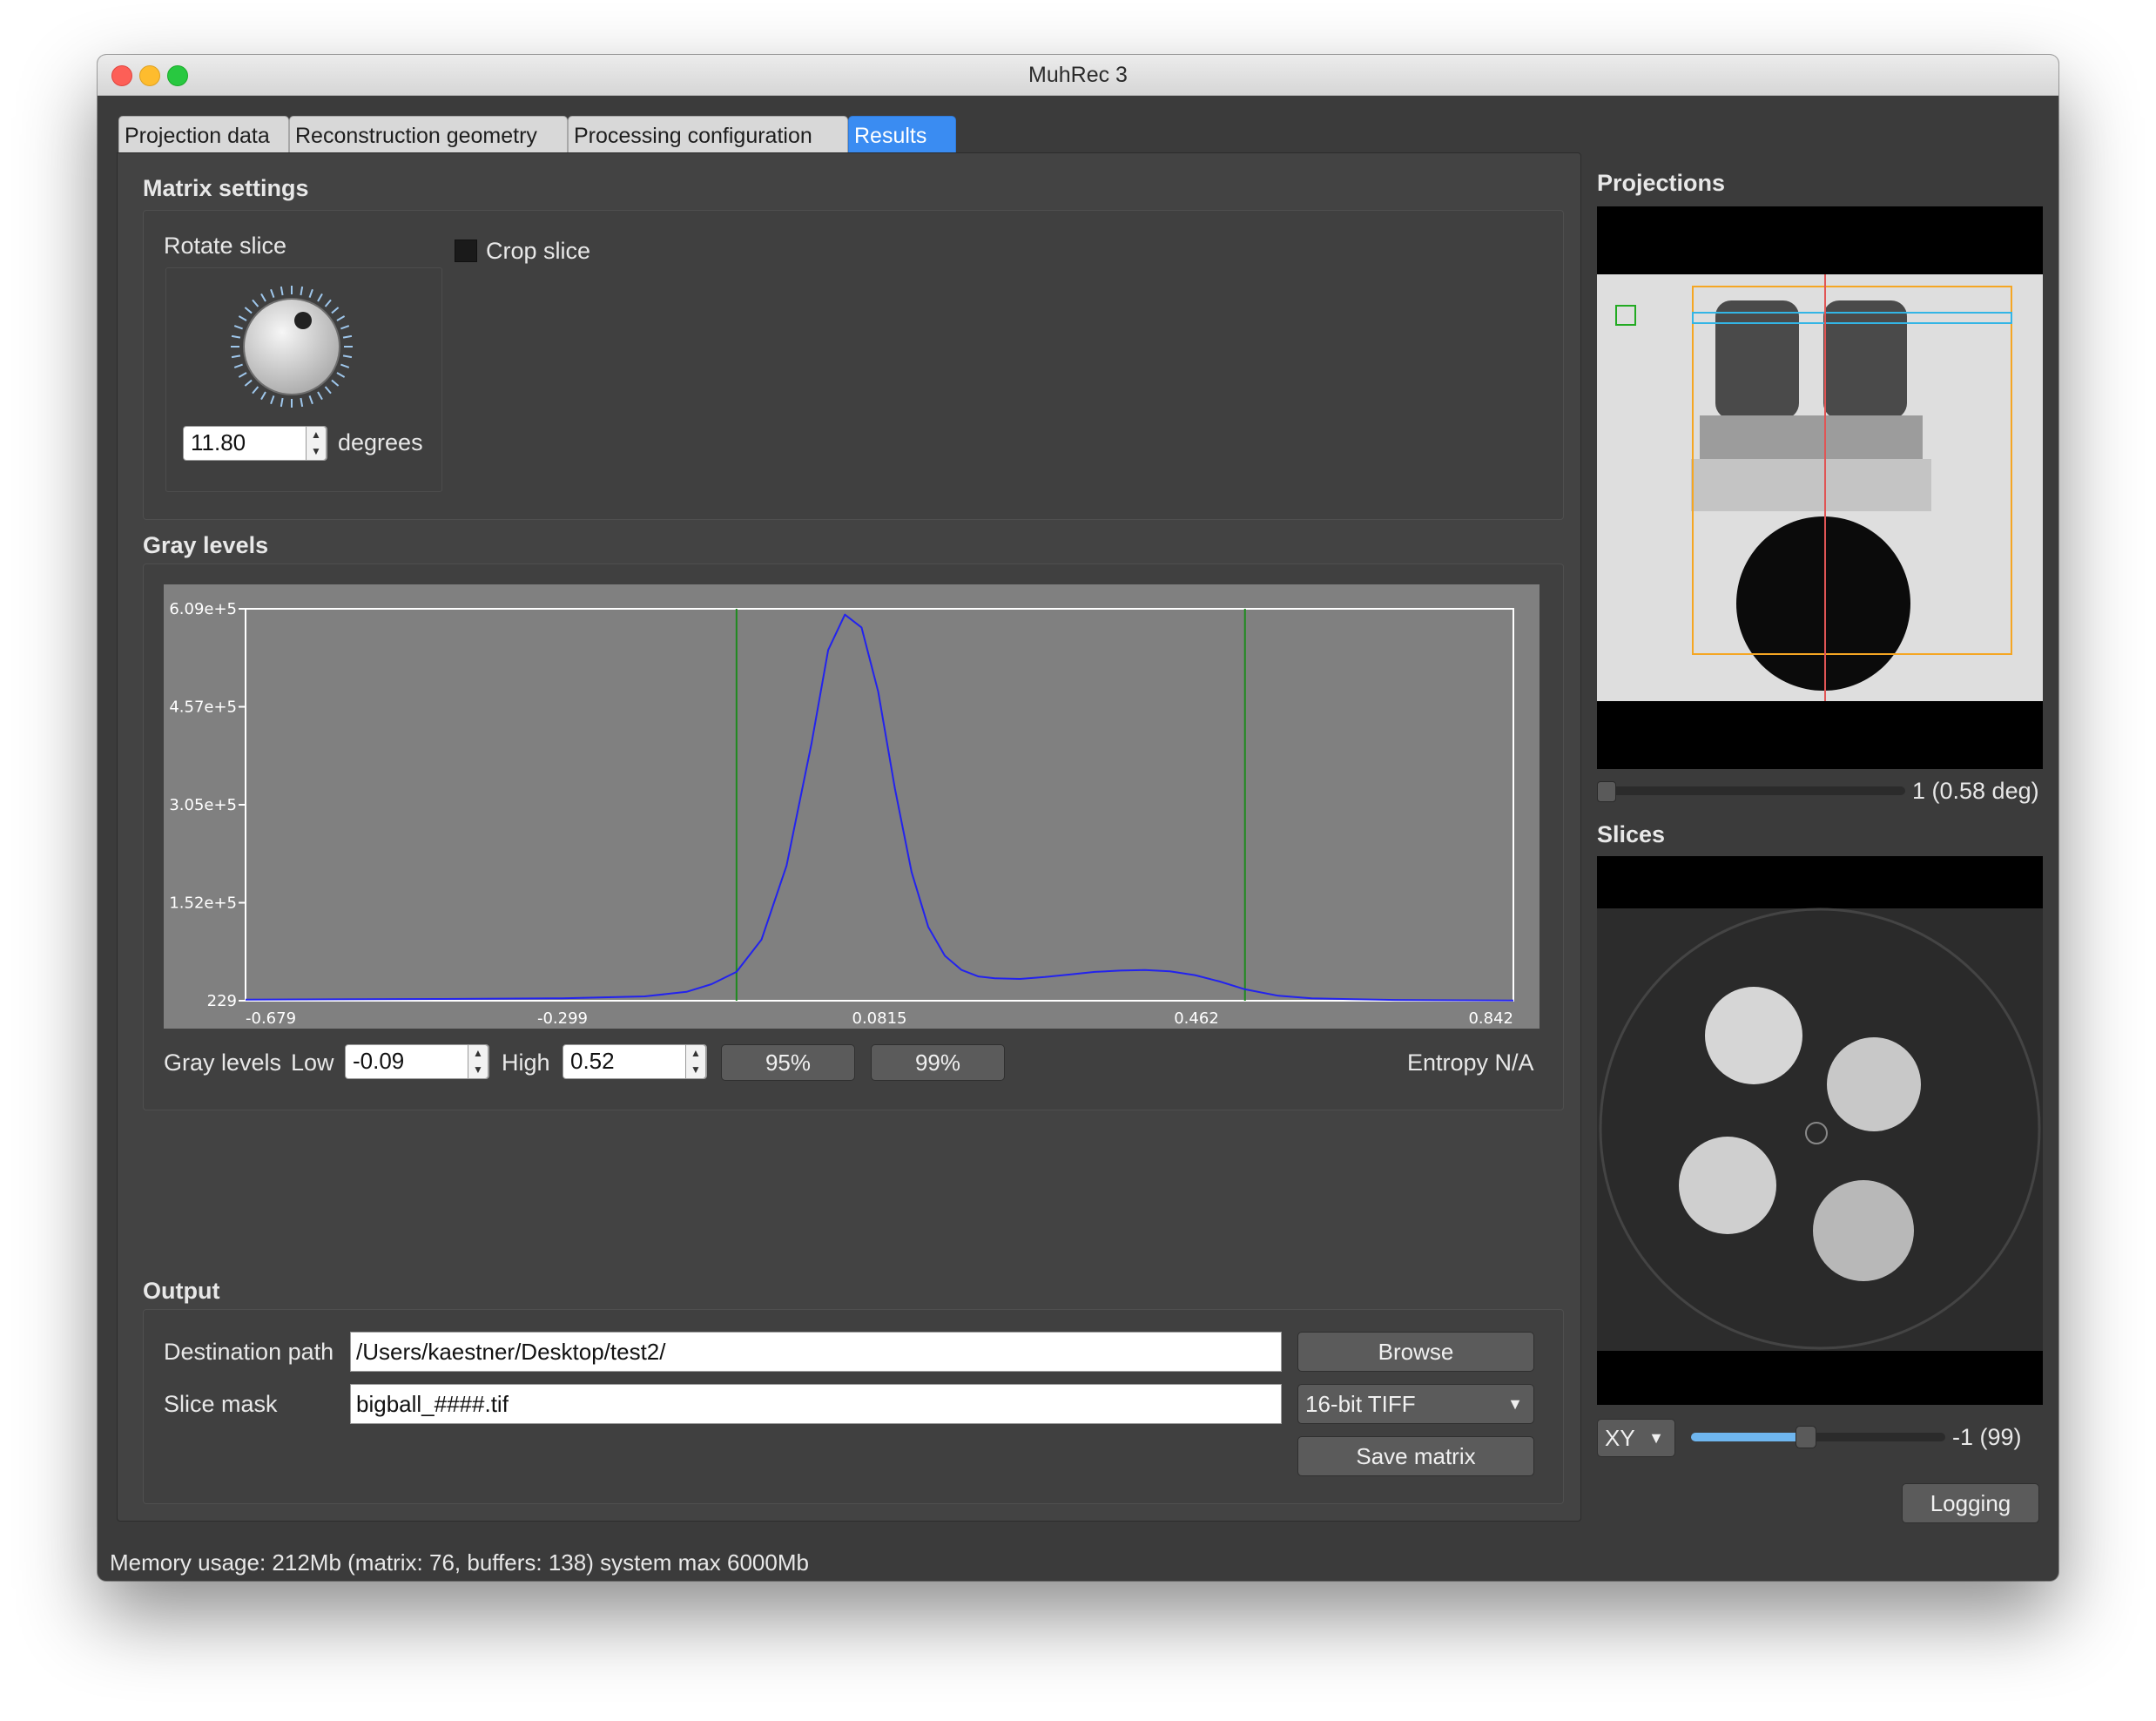 The height and width of the screenshot is (1721, 2156). Describe the element at coordinates (221, 1404) in the screenshot. I see `slice-mask-label: Slice mask` at that location.